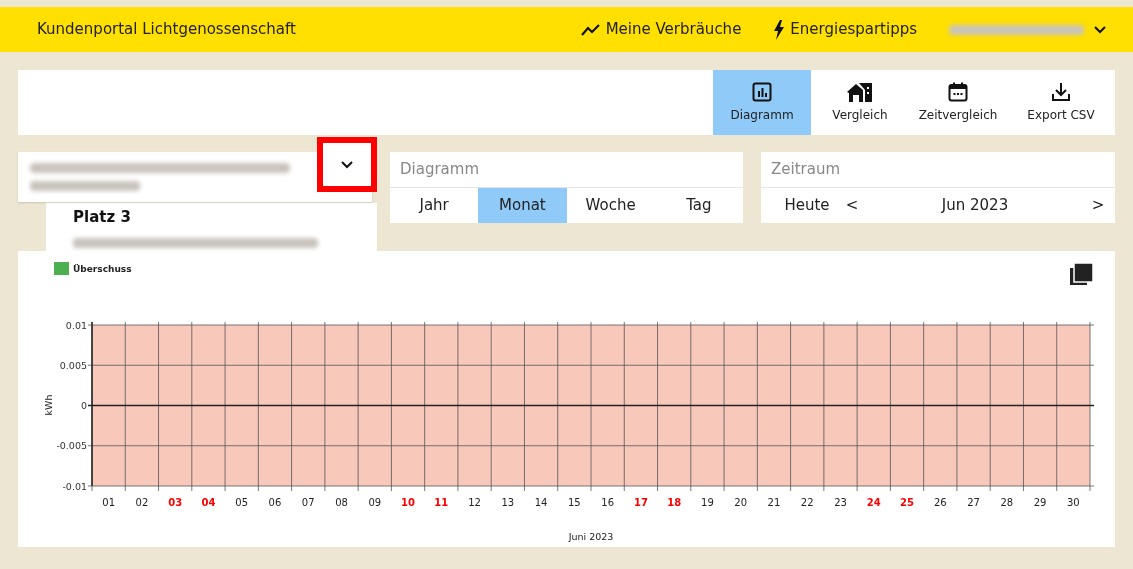  Describe the element at coordinates (741, 502) in the screenshot. I see `x-tick-label: 20` at that location.